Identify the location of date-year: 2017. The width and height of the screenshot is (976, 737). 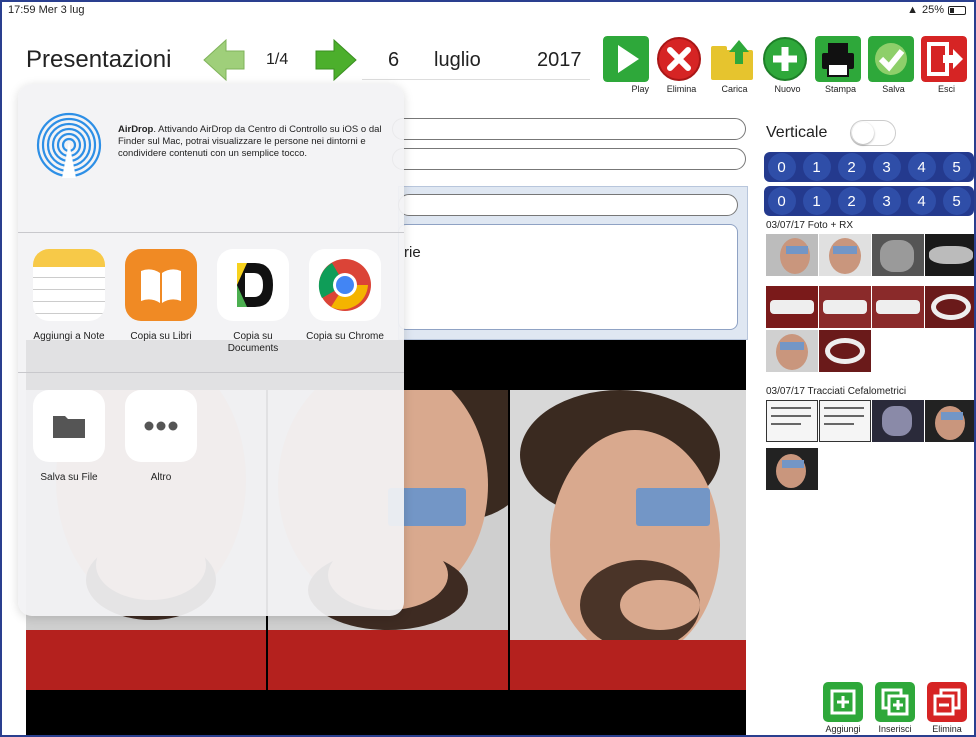
(559, 60).